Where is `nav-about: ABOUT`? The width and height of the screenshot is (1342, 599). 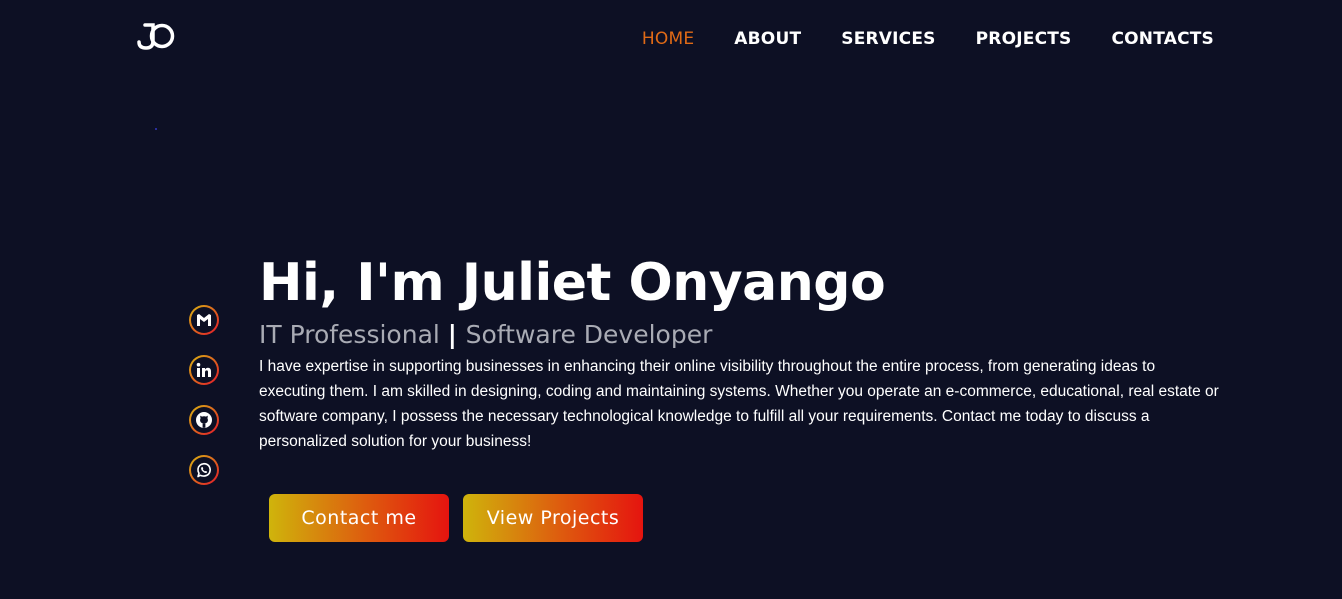 nav-about: ABOUT is located at coordinates (767, 39).